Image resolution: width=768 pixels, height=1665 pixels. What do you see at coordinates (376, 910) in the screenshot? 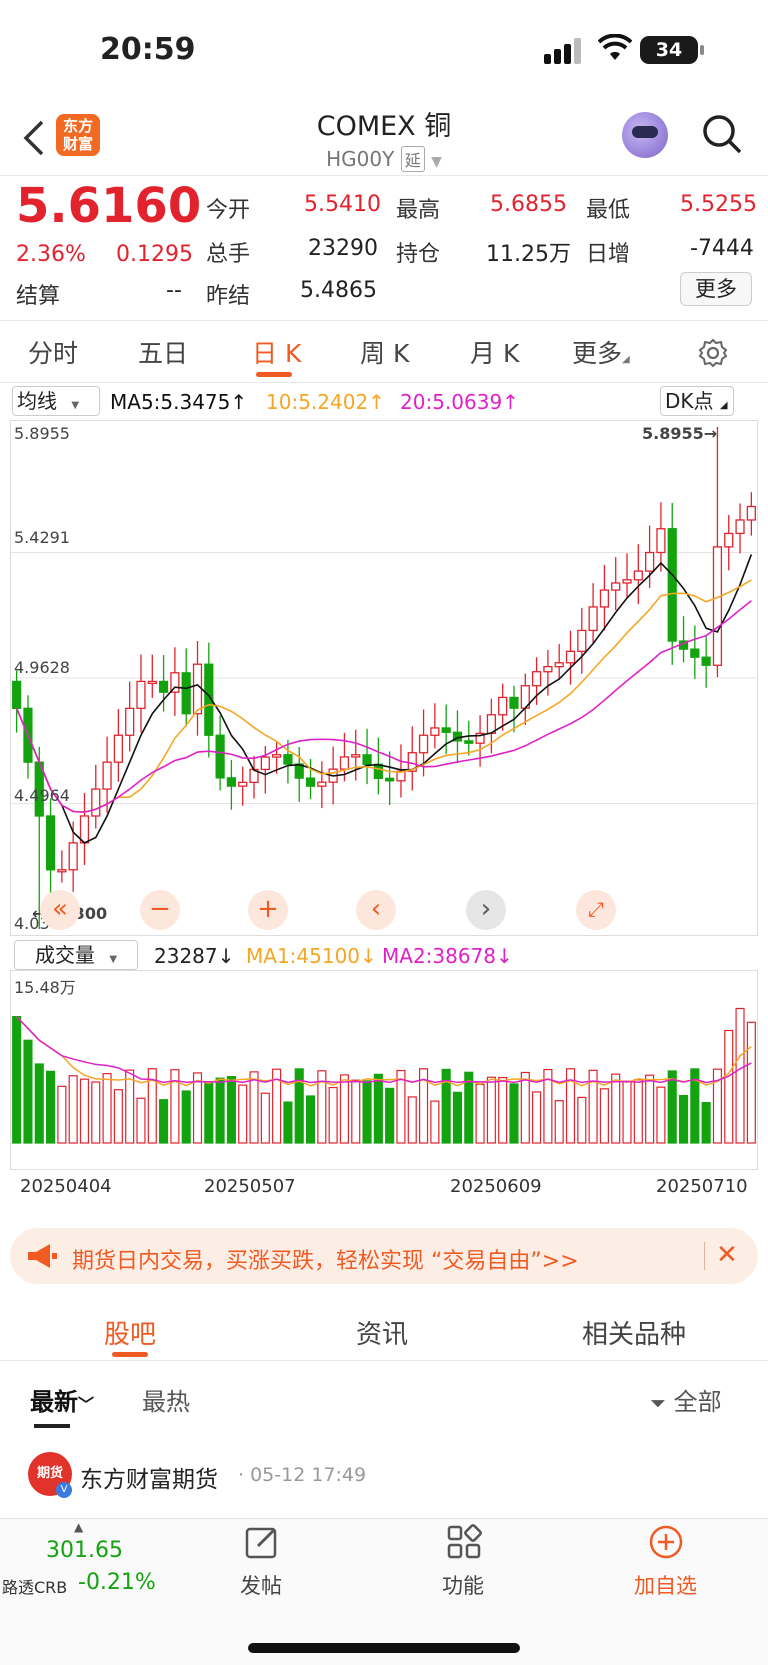
I see `scroll-left-button: ‹` at bounding box center [376, 910].